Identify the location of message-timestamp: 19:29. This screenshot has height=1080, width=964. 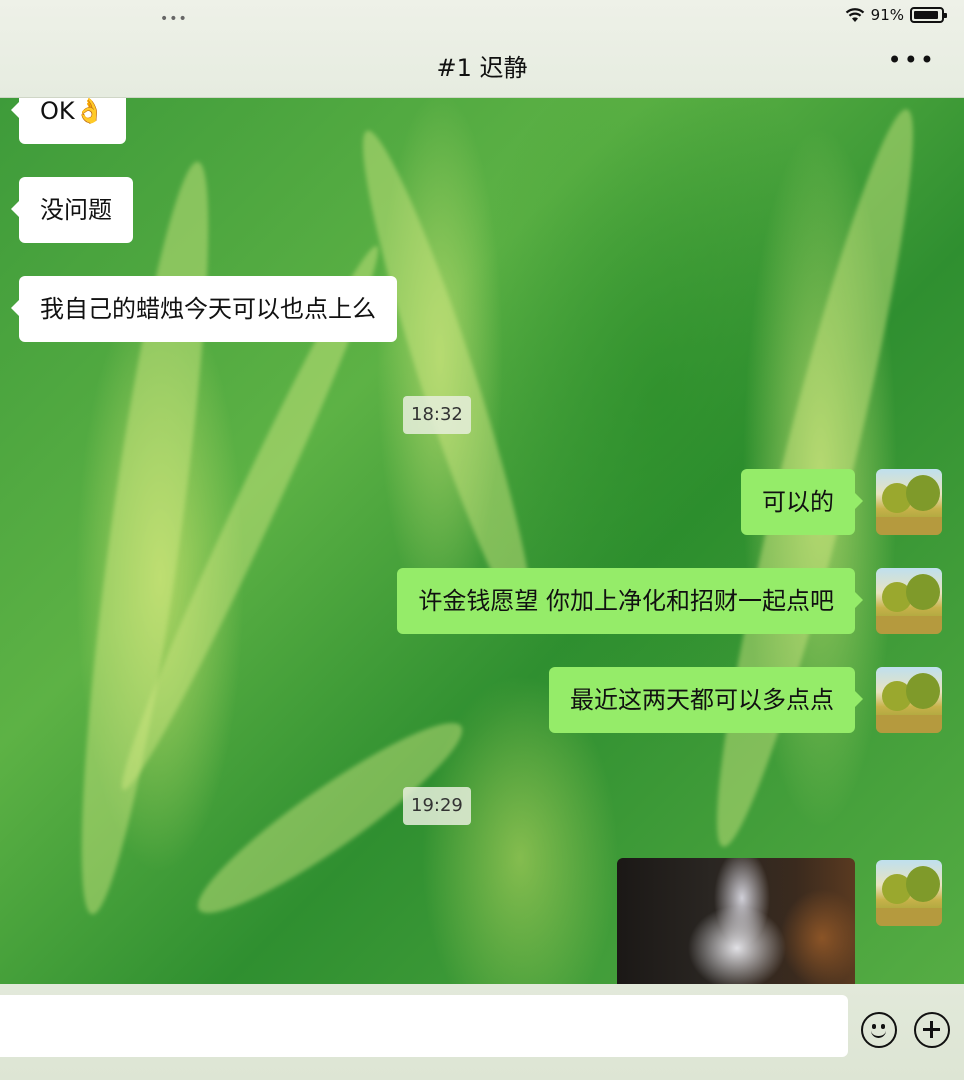
(437, 806).